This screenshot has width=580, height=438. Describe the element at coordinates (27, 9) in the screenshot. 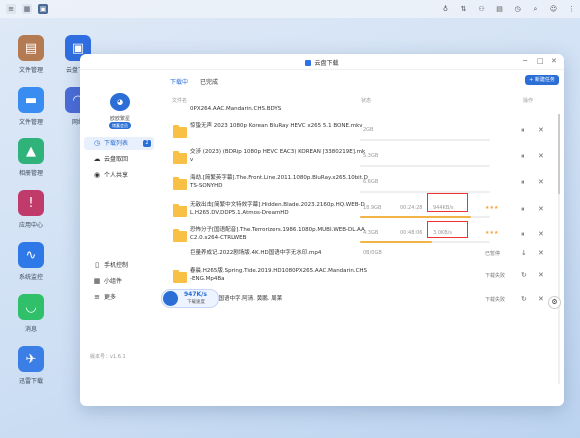

I see `apps-icon: ▦` at that location.